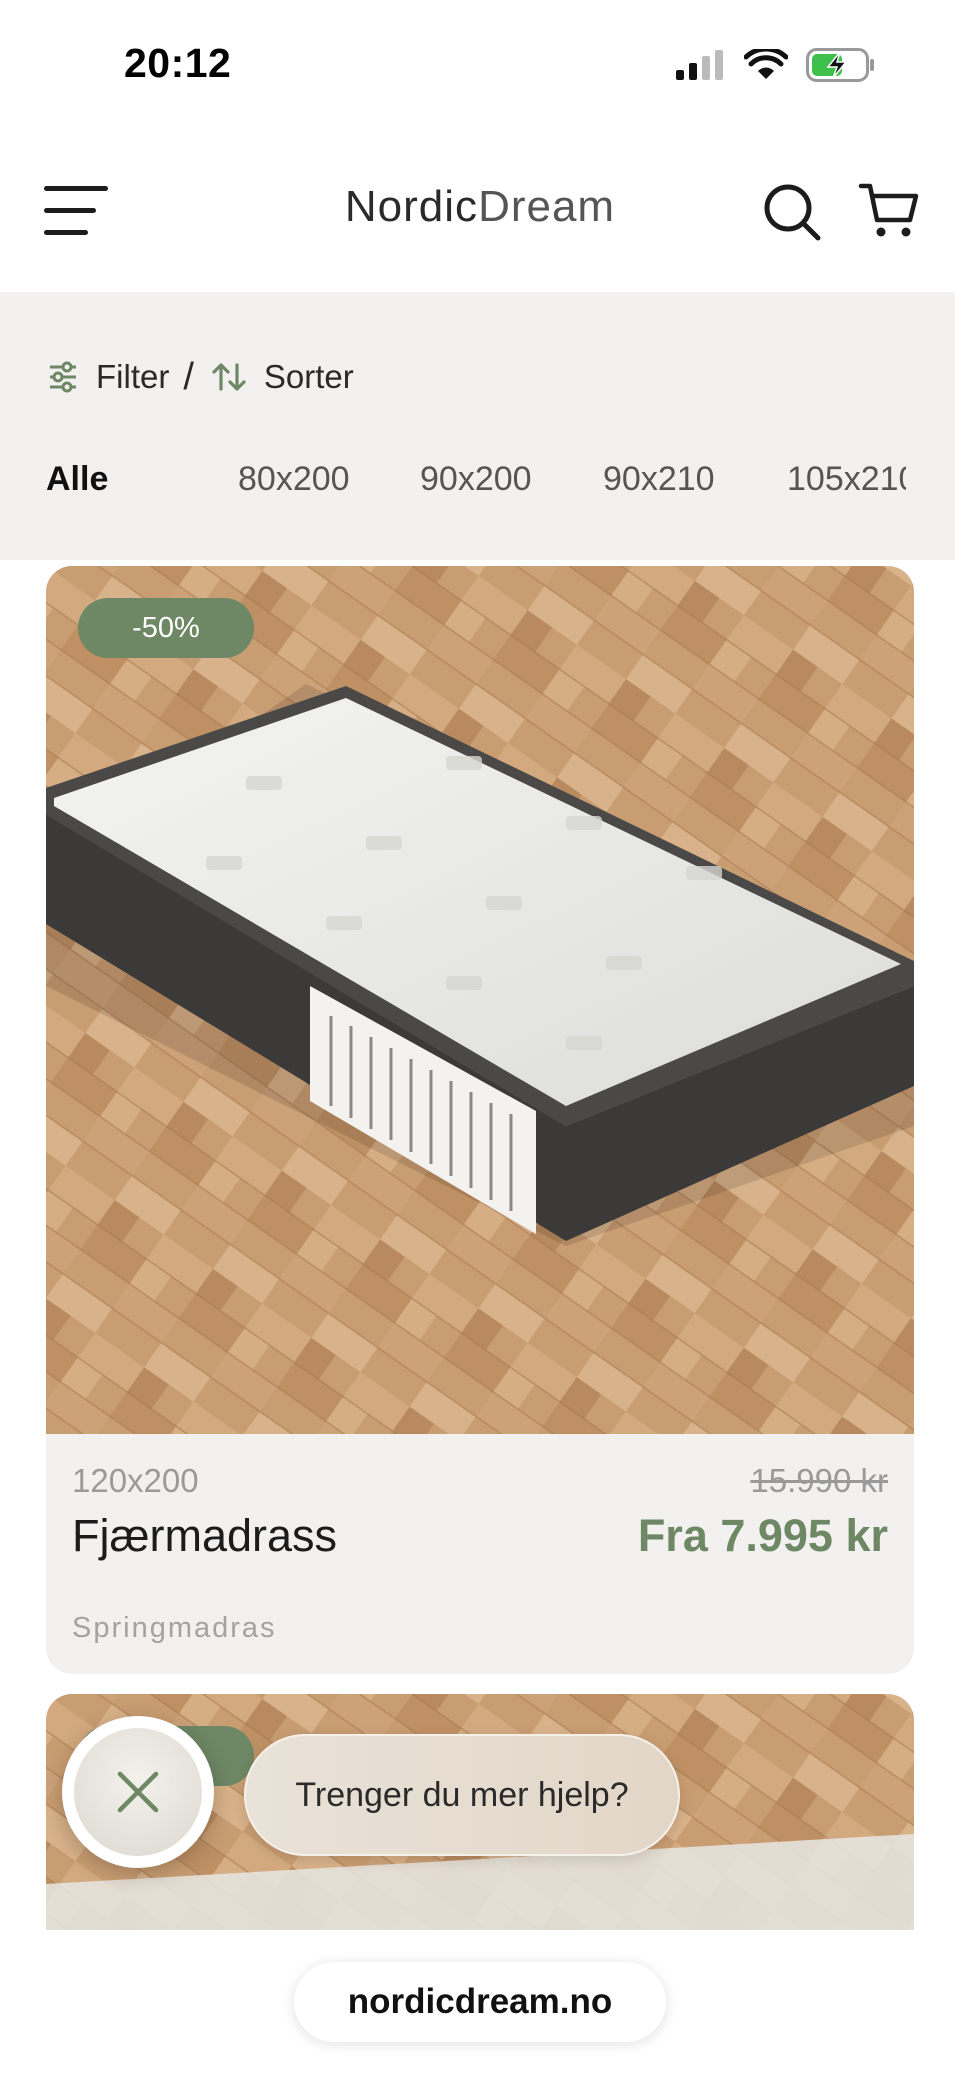 The height and width of the screenshot is (2079, 960). I want to click on help-close-button, so click(138, 1792).